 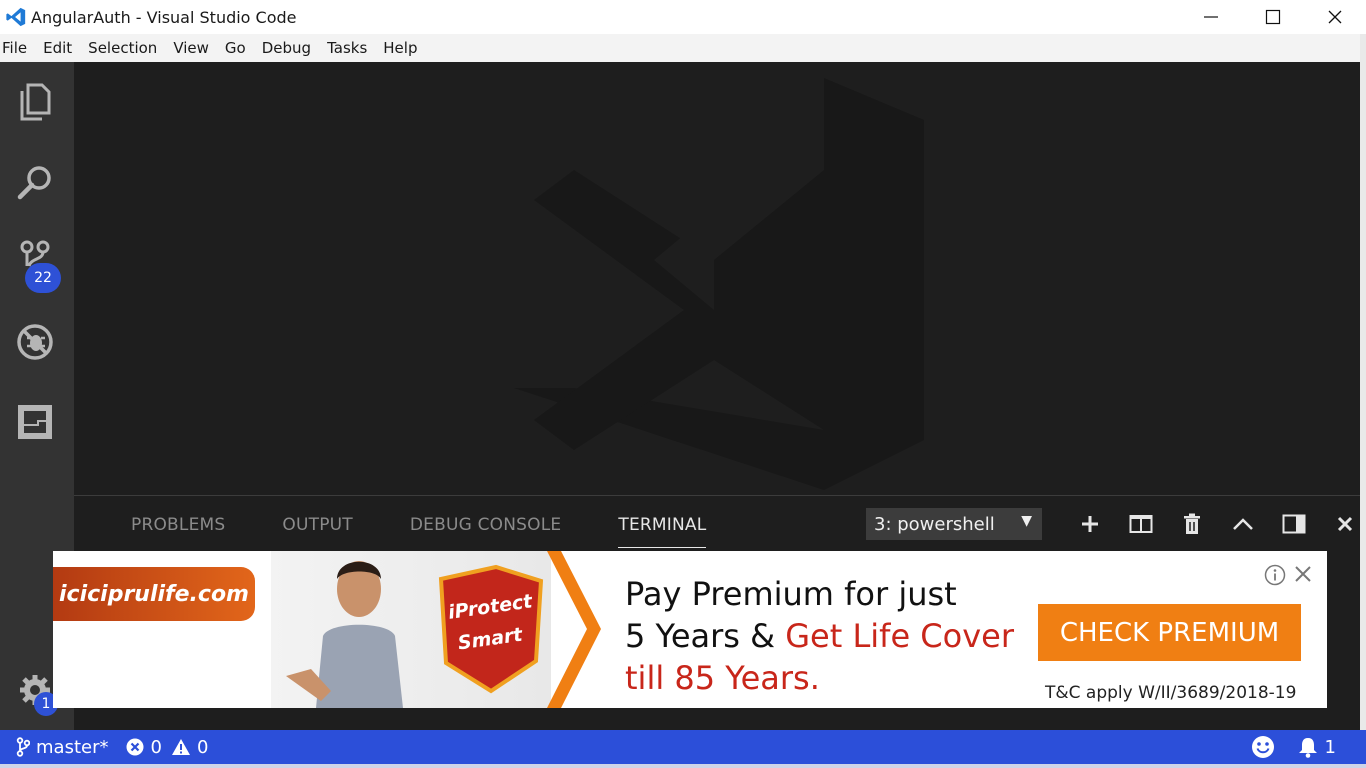 I want to click on ad-headline-line-1: Pay Premium for just, so click(x=791, y=594).